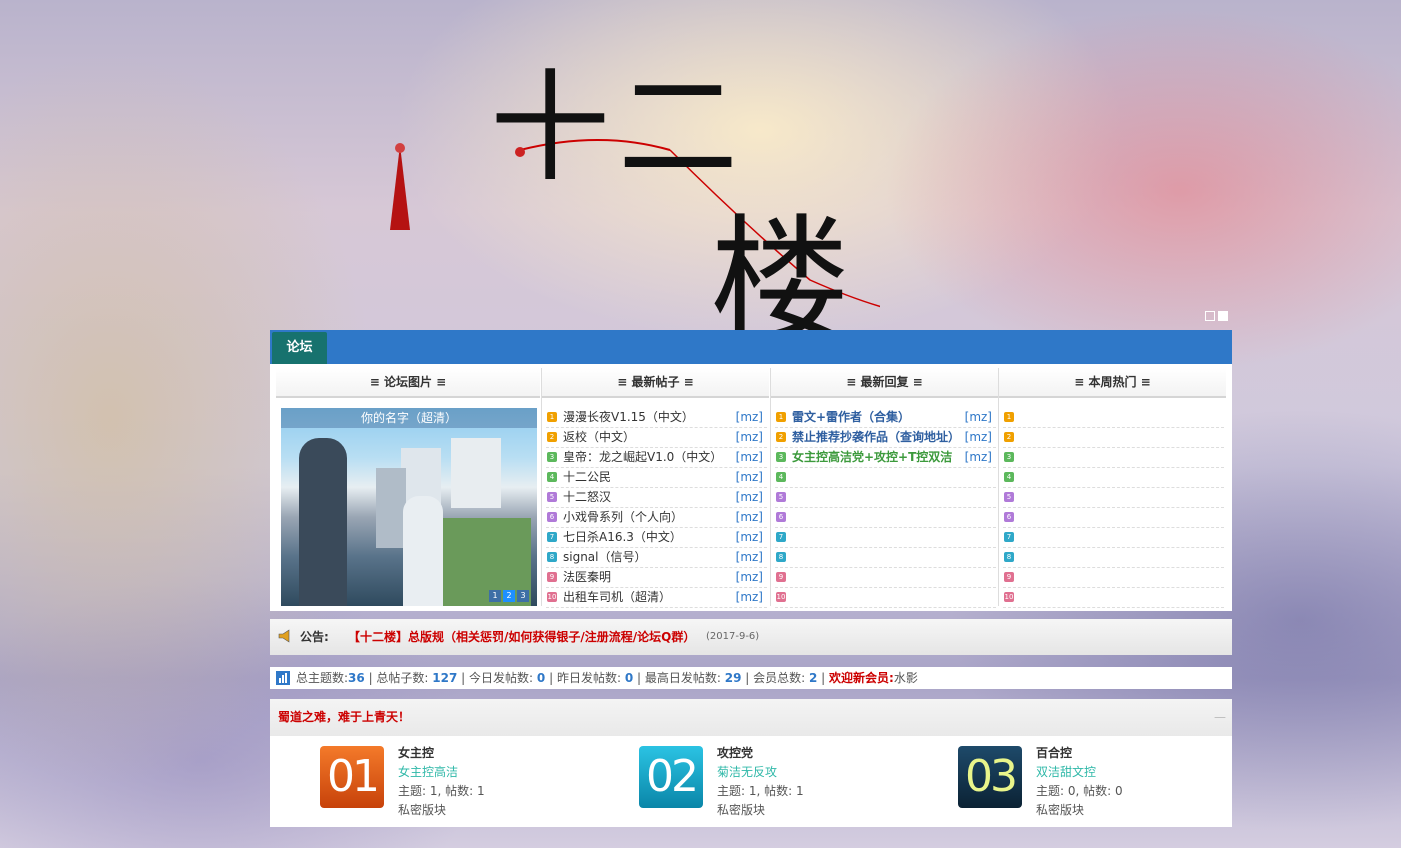 Image resolution: width=1401 pixels, height=848 pixels. I want to click on group-title: 蜀道之难，难于上青天！, so click(344, 717).